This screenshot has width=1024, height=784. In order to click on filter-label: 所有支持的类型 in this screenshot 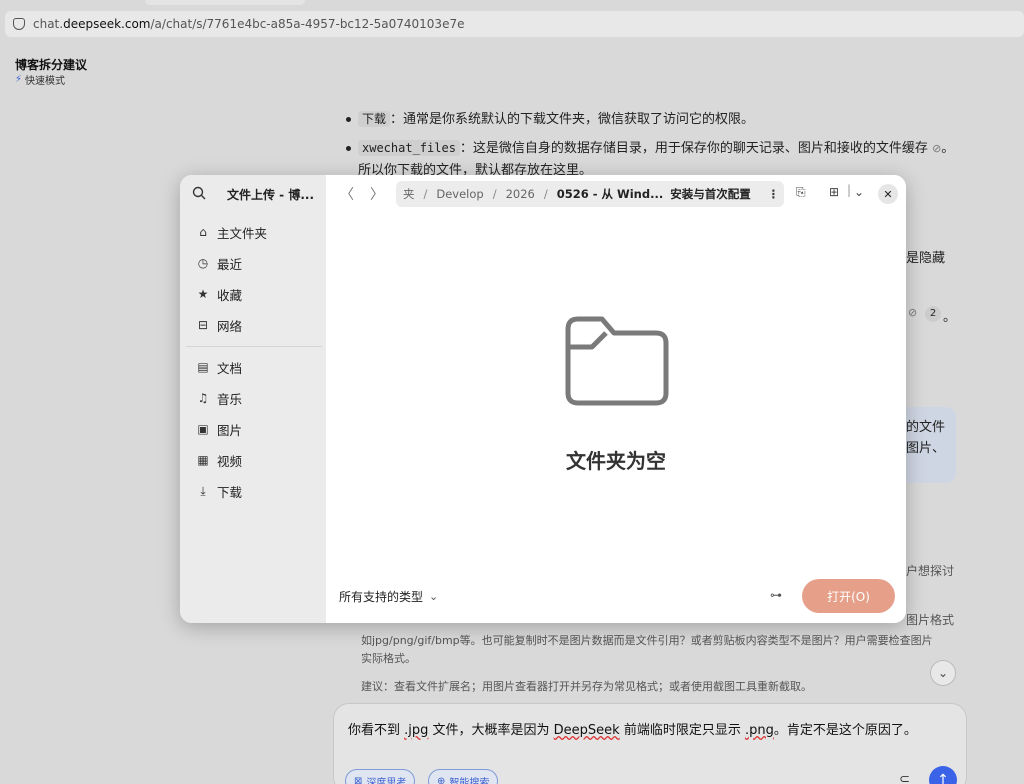, I will do `click(381, 597)`.